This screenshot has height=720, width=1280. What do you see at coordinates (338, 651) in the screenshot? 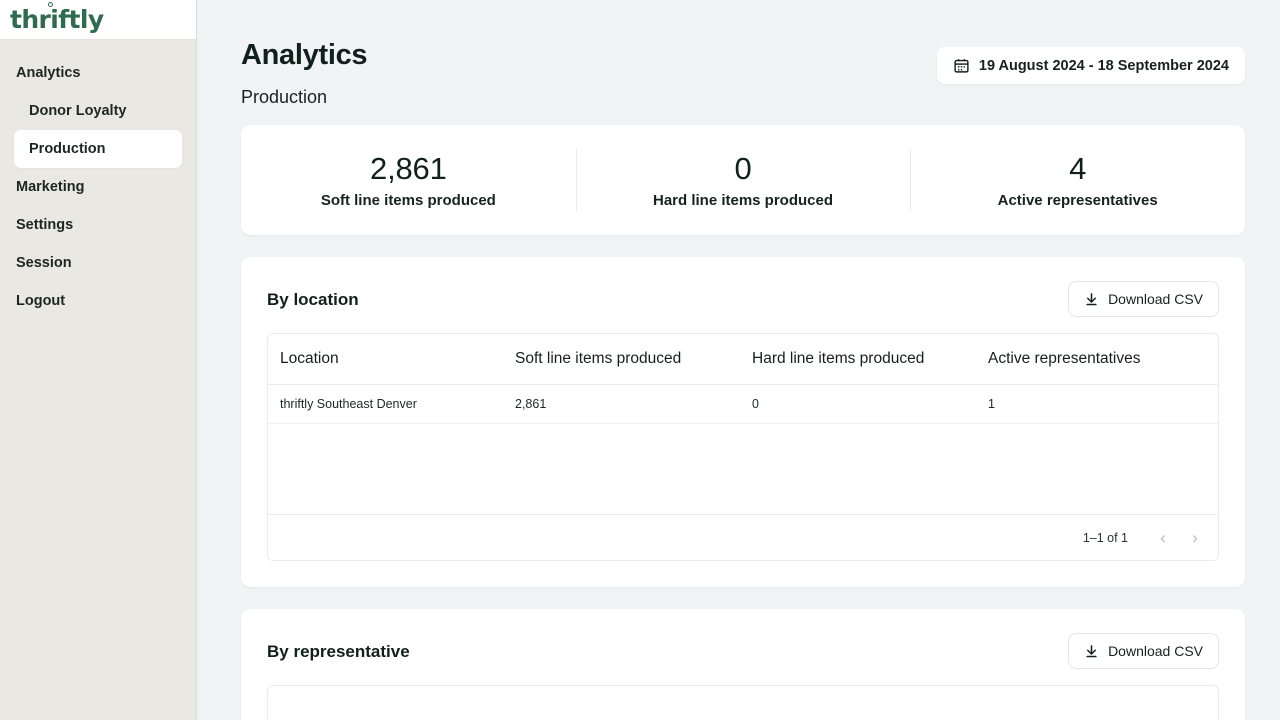
I see `by-representative-title: By representative` at bounding box center [338, 651].